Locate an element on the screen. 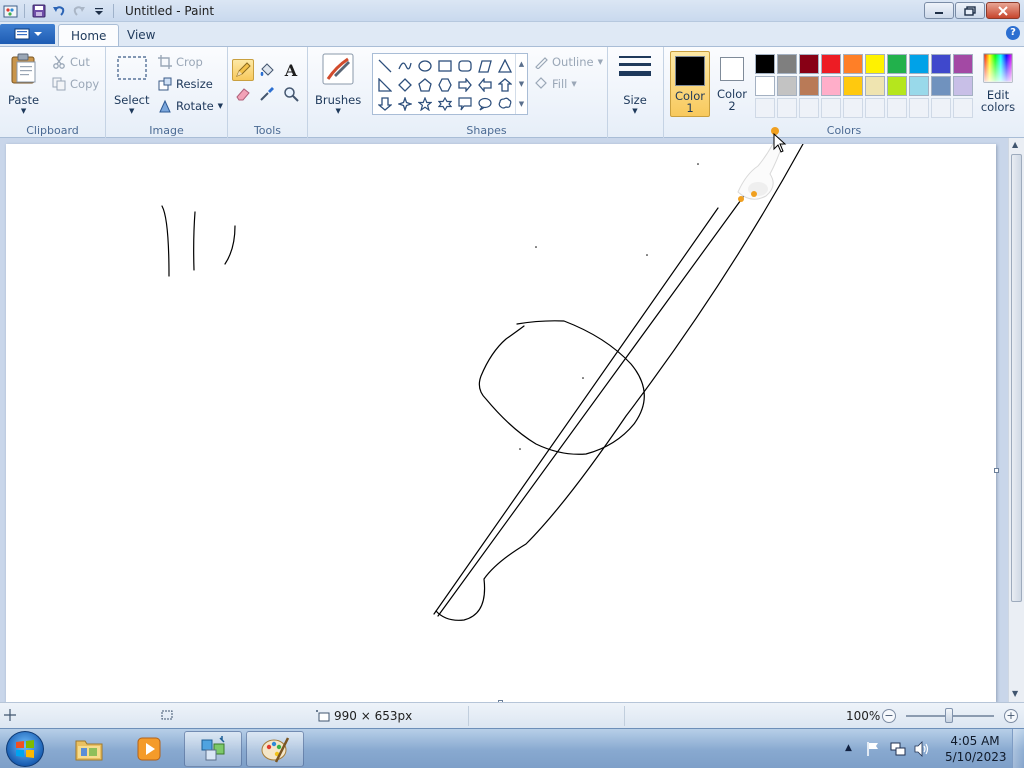 Image resolution: width=1024 pixels, height=768 pixels. paint-taskbar-button is located at coordinates (275, 749).